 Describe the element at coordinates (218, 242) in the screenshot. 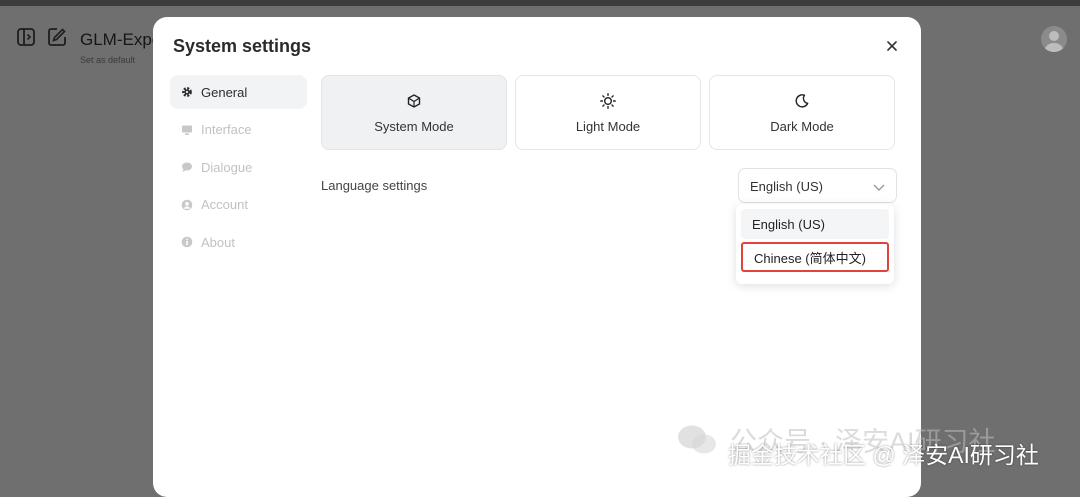

I see `nav-label: About` at that location.